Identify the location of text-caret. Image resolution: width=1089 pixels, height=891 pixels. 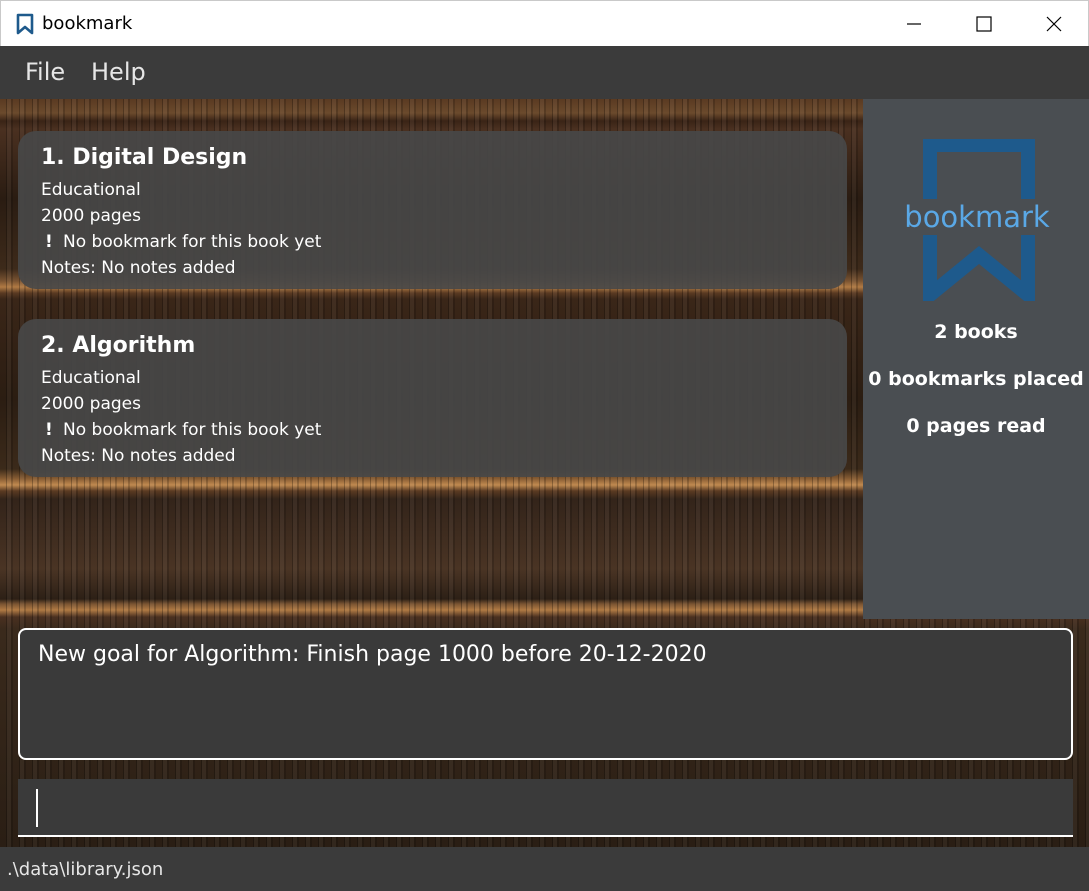
(37, 808).